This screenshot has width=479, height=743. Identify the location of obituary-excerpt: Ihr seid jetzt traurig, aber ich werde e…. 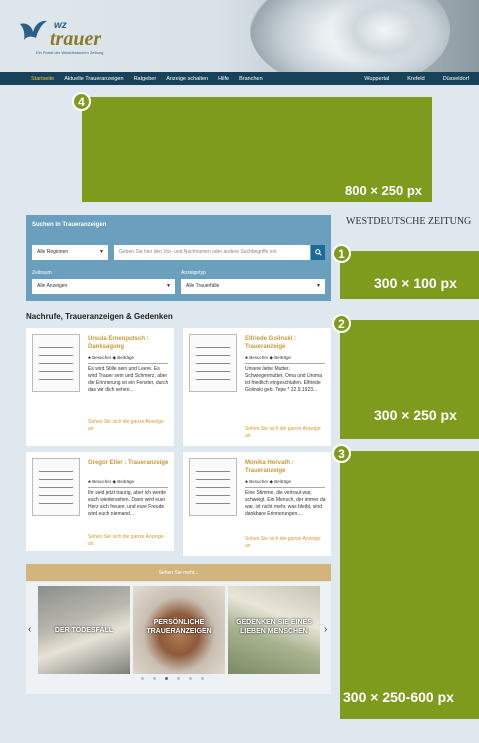
(127, 503).